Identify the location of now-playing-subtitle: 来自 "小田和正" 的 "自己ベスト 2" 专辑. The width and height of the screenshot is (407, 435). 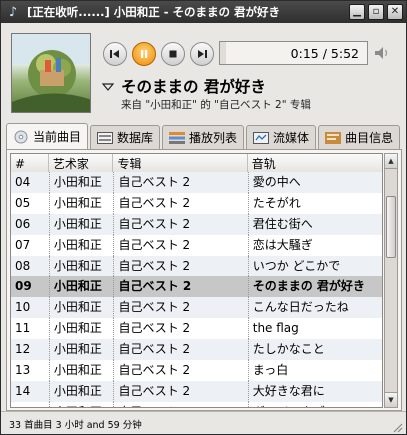
(216, 105).